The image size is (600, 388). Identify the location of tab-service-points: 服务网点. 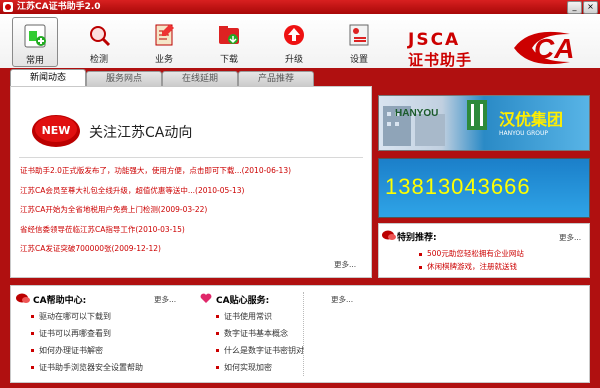
(124, 79).